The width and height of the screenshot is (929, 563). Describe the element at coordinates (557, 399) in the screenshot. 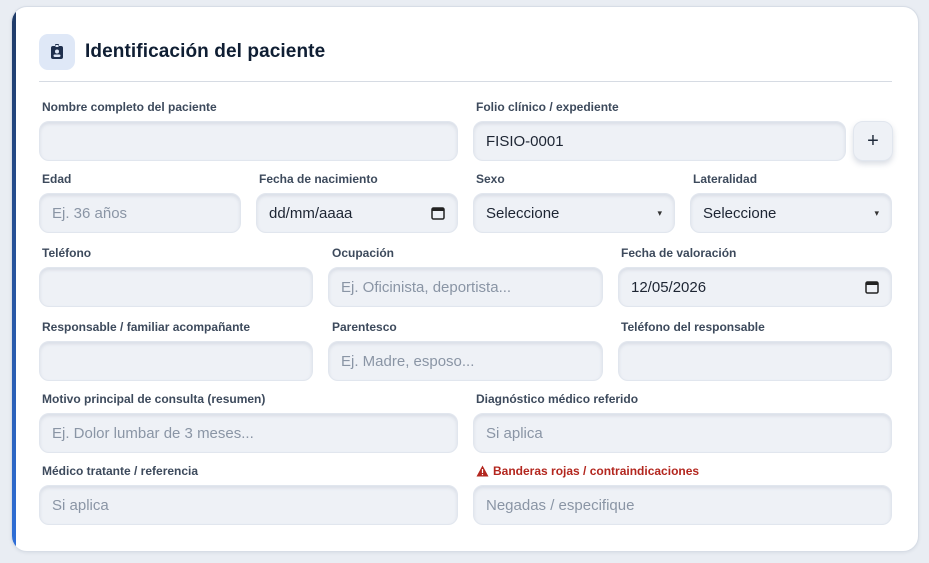

I see `diagnostico-label: Diagnóstico médico referido` at that location.